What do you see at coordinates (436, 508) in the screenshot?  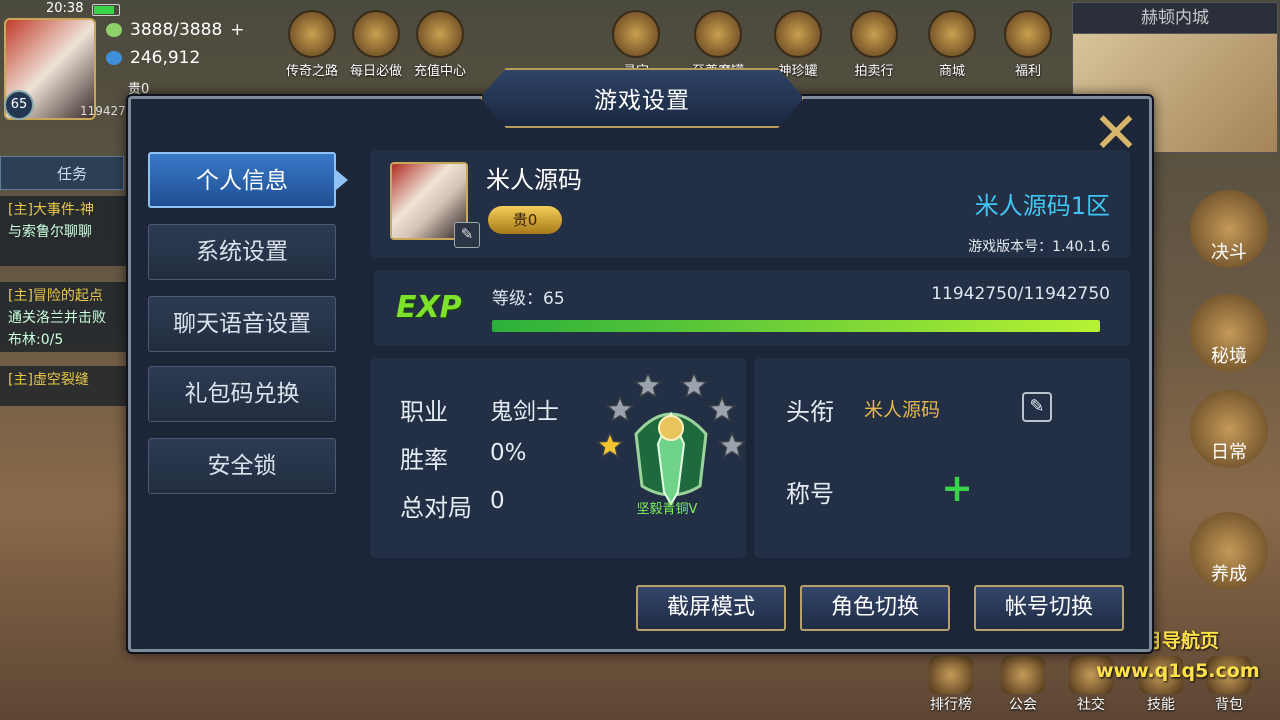 I see `stat-label-total-matches: 总对局` at bounding box center [436, 508].